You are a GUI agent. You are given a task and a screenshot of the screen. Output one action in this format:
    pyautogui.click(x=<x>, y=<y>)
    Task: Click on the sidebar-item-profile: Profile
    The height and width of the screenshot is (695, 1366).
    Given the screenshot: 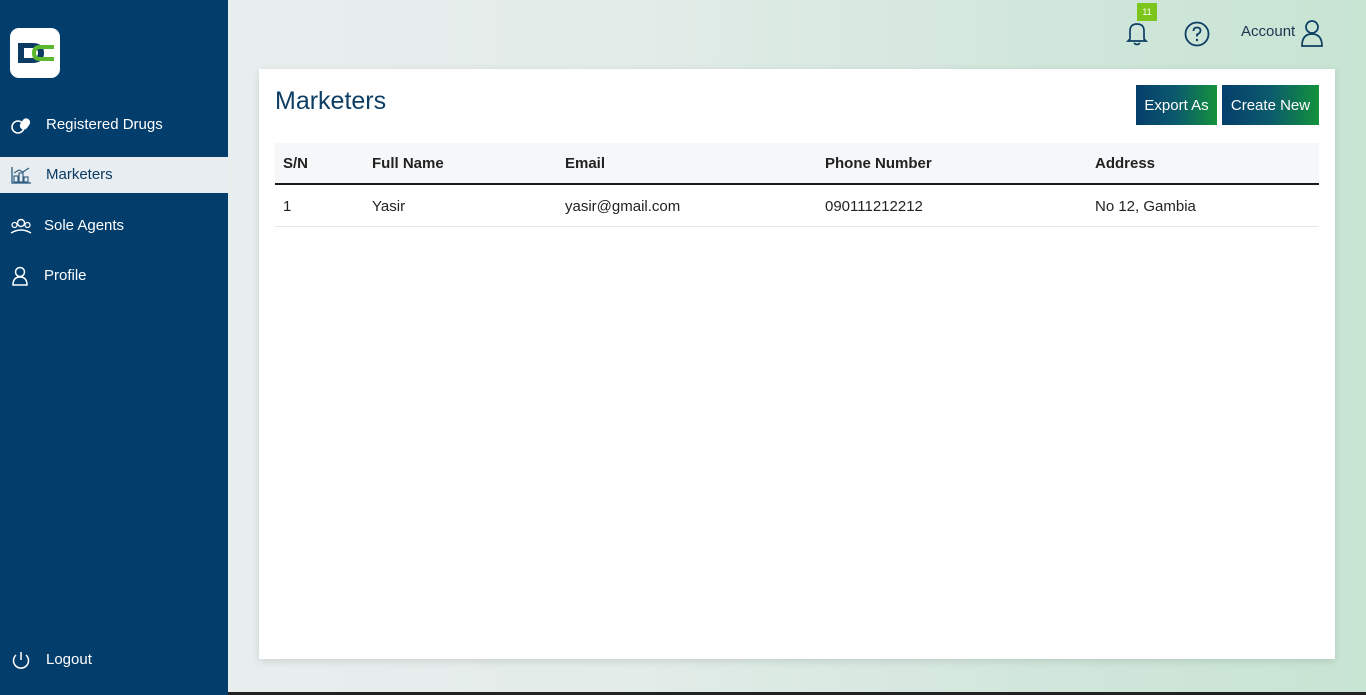 What is the action you would take?
    pyautogui.click(x=114, y=276)
    